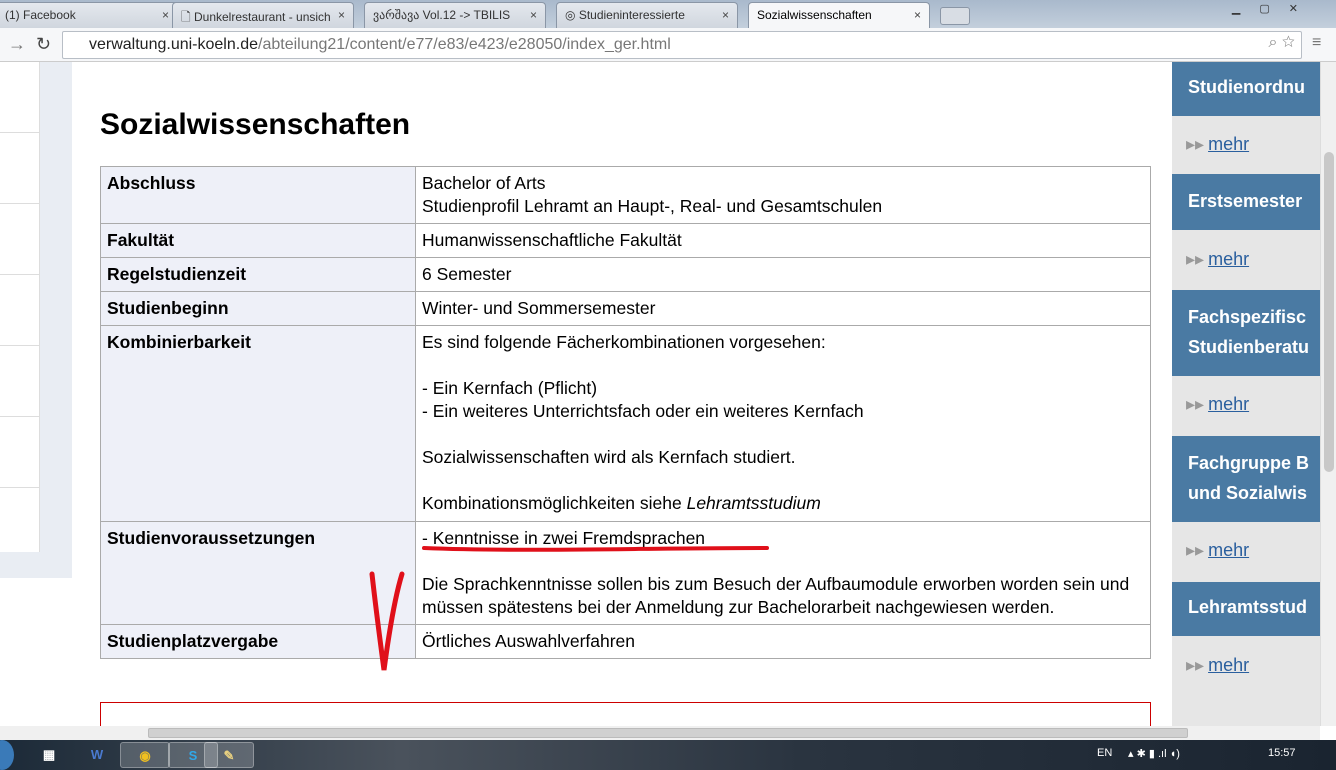  What do you see at coordinates (258, 573) in the screenshot?
I see `row-key: Studienvoraussetzungen` at bounding box center [258, 573].